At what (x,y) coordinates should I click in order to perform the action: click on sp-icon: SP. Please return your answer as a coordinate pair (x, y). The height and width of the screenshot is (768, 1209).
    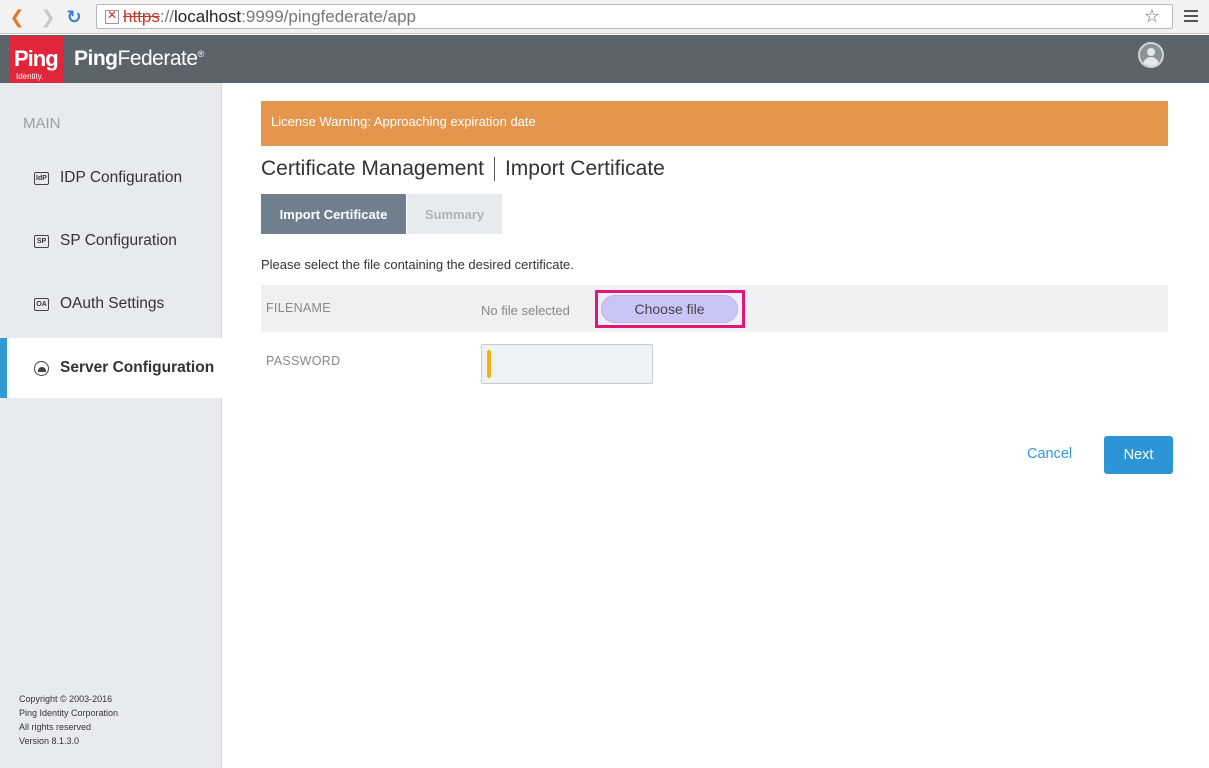
    Looking at the image, I should click on (41, 241).